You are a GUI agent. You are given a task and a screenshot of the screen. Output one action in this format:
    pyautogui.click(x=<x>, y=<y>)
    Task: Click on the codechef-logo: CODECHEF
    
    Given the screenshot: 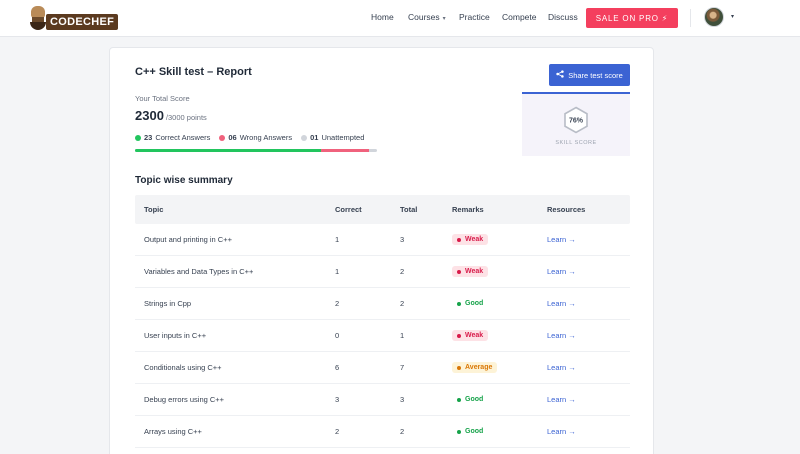 What is the action you would take?
    pyautogui.click(x=73, y=18)
    